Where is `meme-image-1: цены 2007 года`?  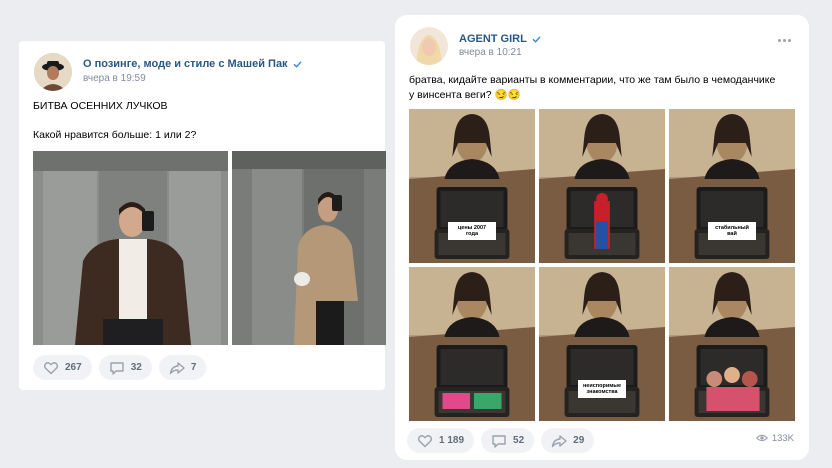
meme-image-1: цены 2007 года is located at coordinates (472, 186).